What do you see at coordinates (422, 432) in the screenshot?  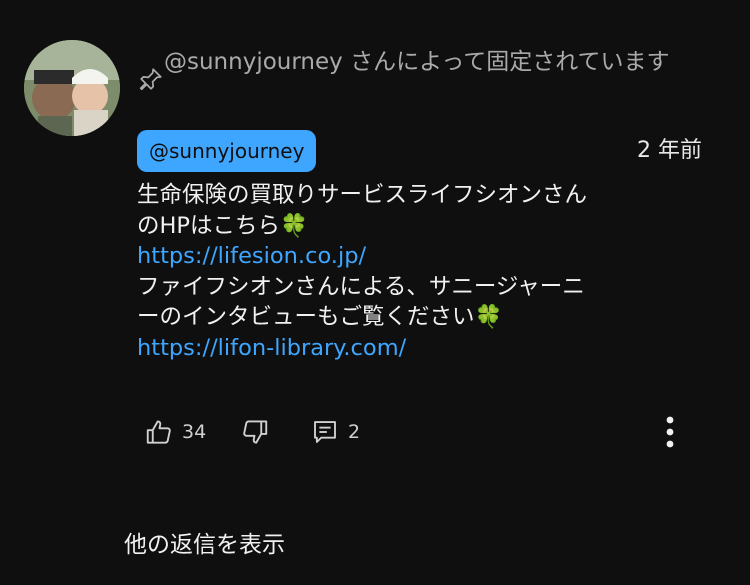 I see `comment-actions: 34 2` at bounding box center [422, 432].